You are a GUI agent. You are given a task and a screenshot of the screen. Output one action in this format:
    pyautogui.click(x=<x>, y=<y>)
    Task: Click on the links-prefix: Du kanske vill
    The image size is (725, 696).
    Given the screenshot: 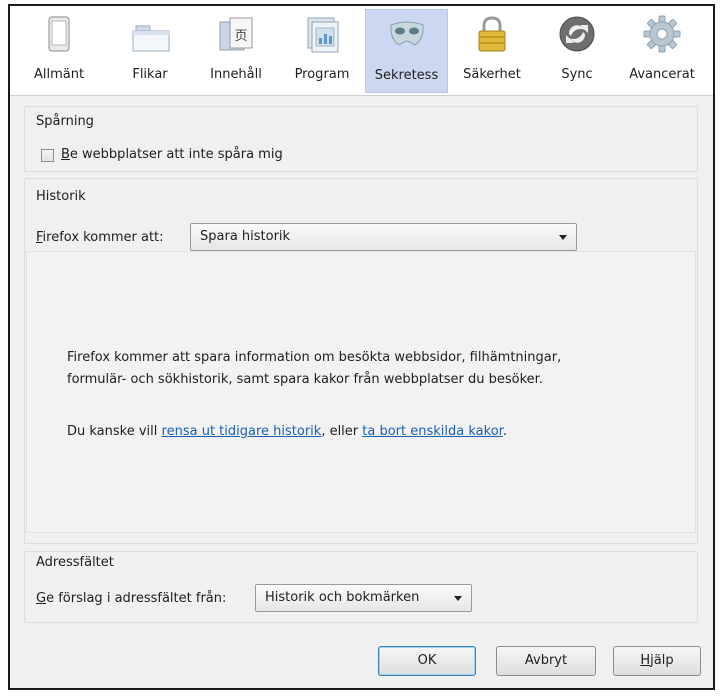 What is the action you would take?
    pyautogui.click(x=114, y=431)
    